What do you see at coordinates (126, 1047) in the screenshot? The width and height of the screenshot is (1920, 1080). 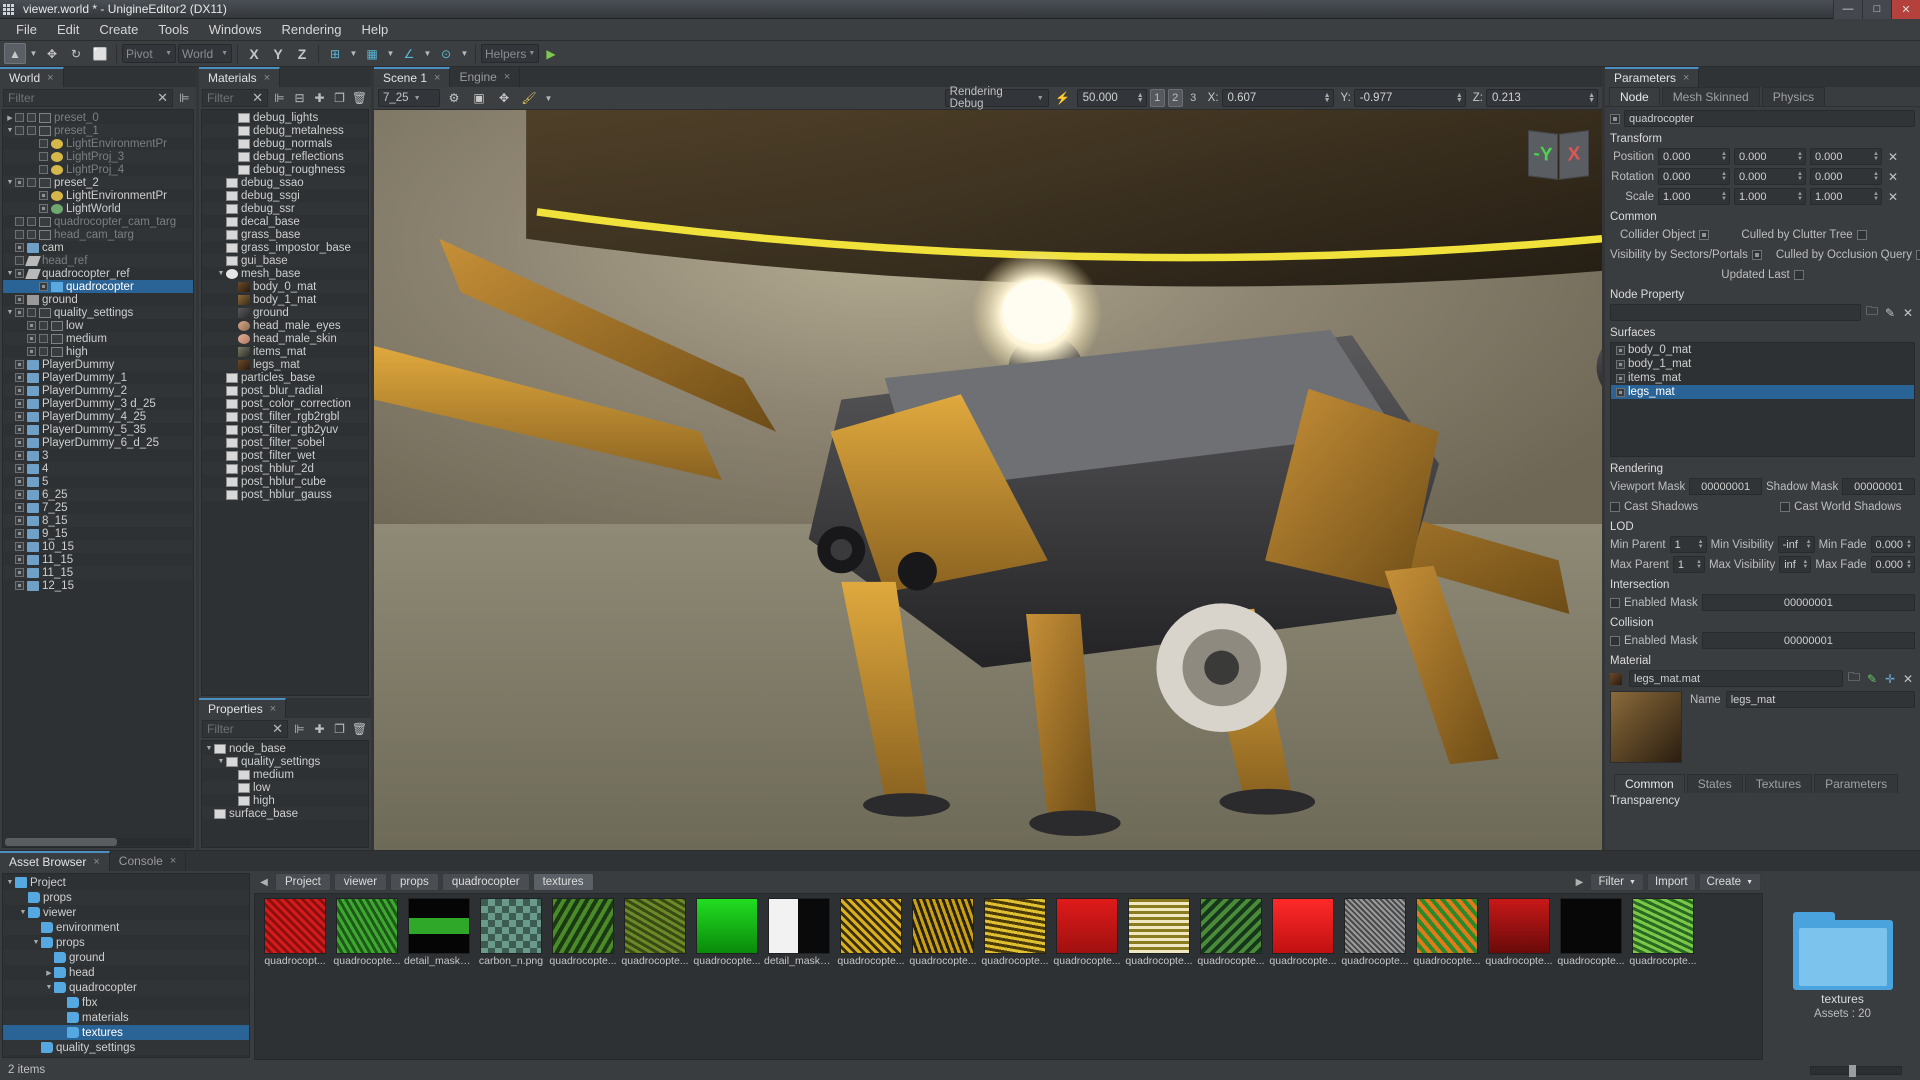 I see `asset-tree-item: quality_settings` at bounding box center [126, 1047].